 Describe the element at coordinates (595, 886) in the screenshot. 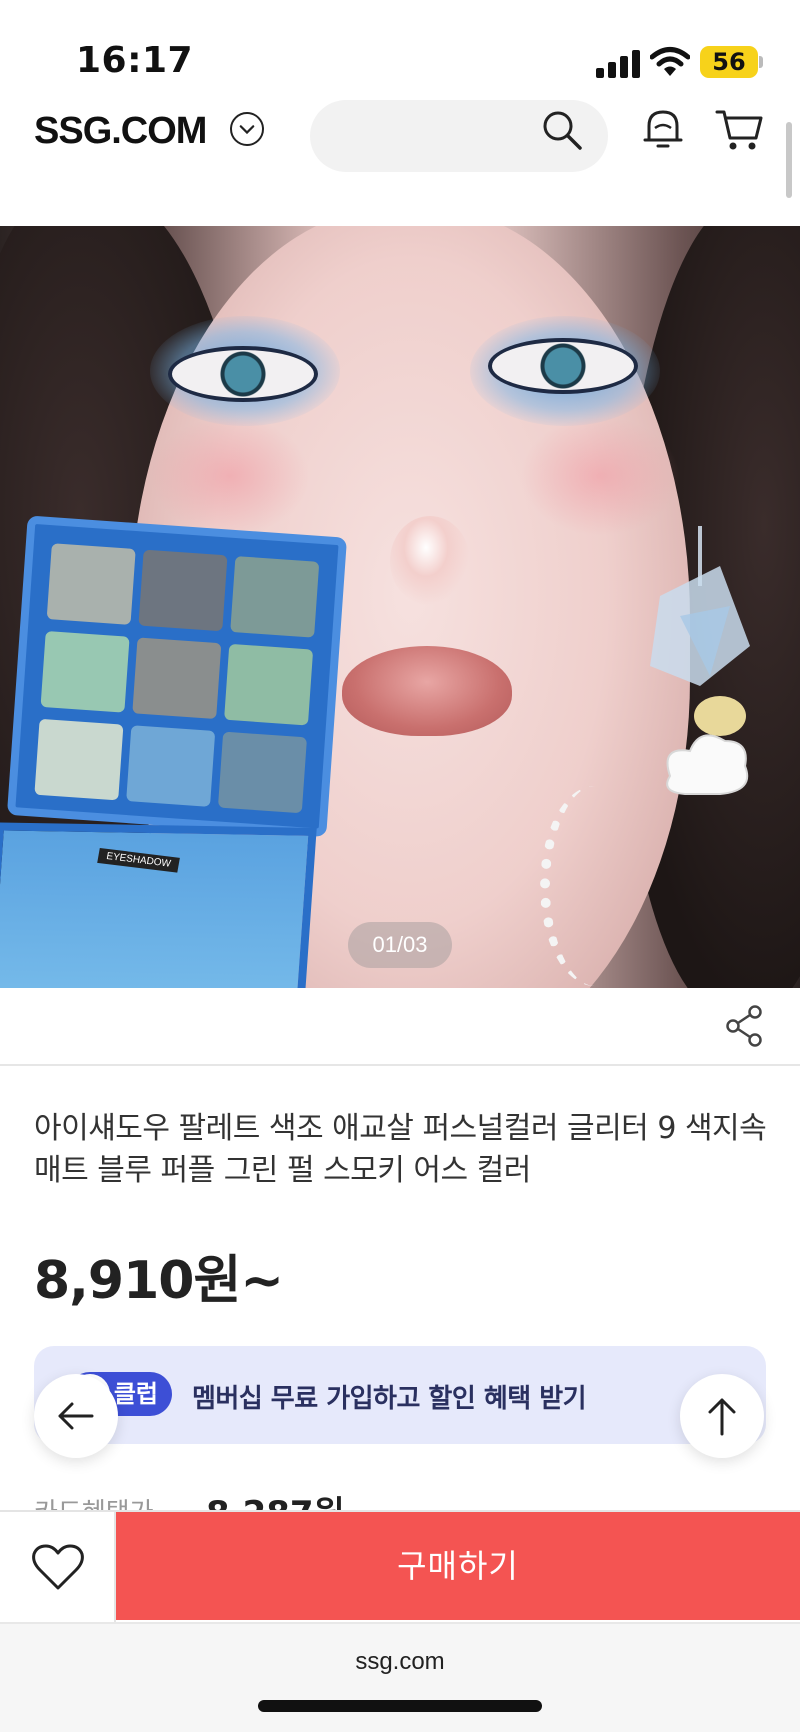

I see `pearl-necklace` at that location.